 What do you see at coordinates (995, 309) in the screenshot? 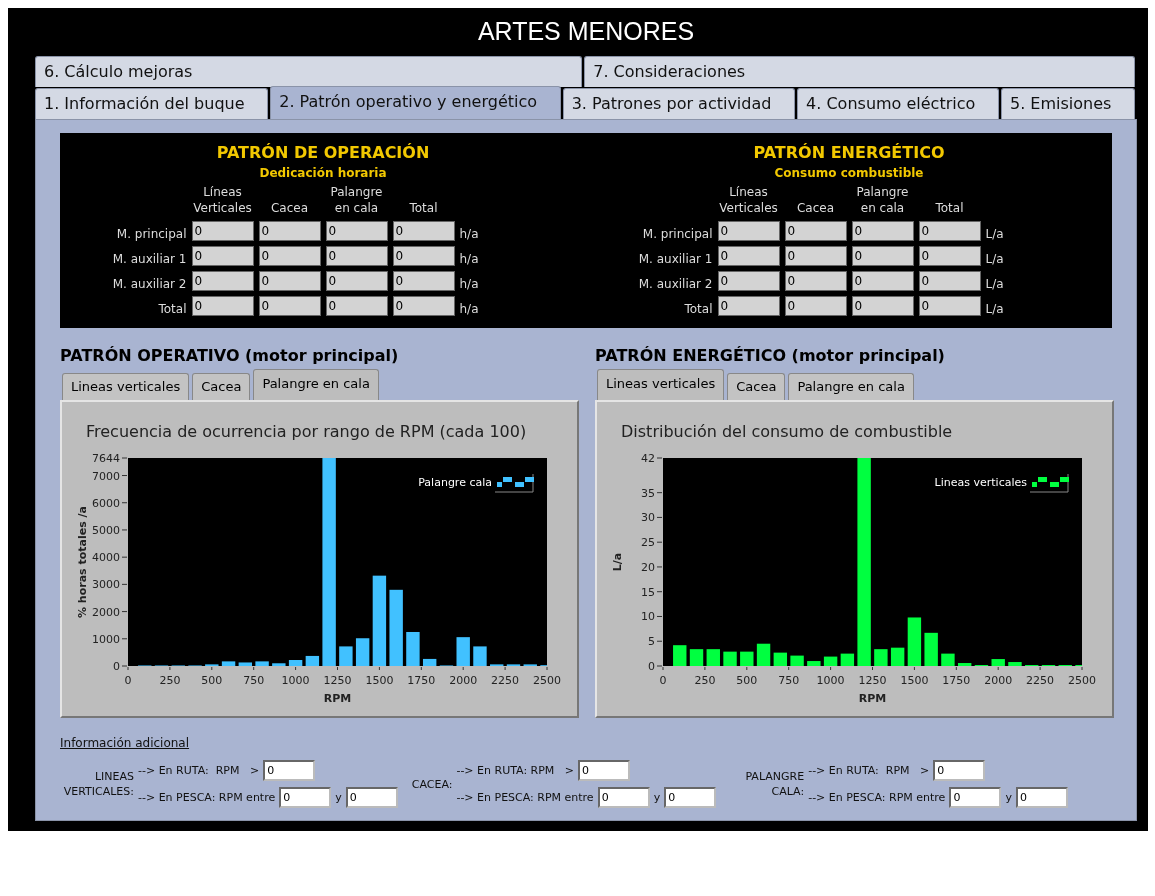
I see `unit-label: L/a` at bounding box center [995, 309].